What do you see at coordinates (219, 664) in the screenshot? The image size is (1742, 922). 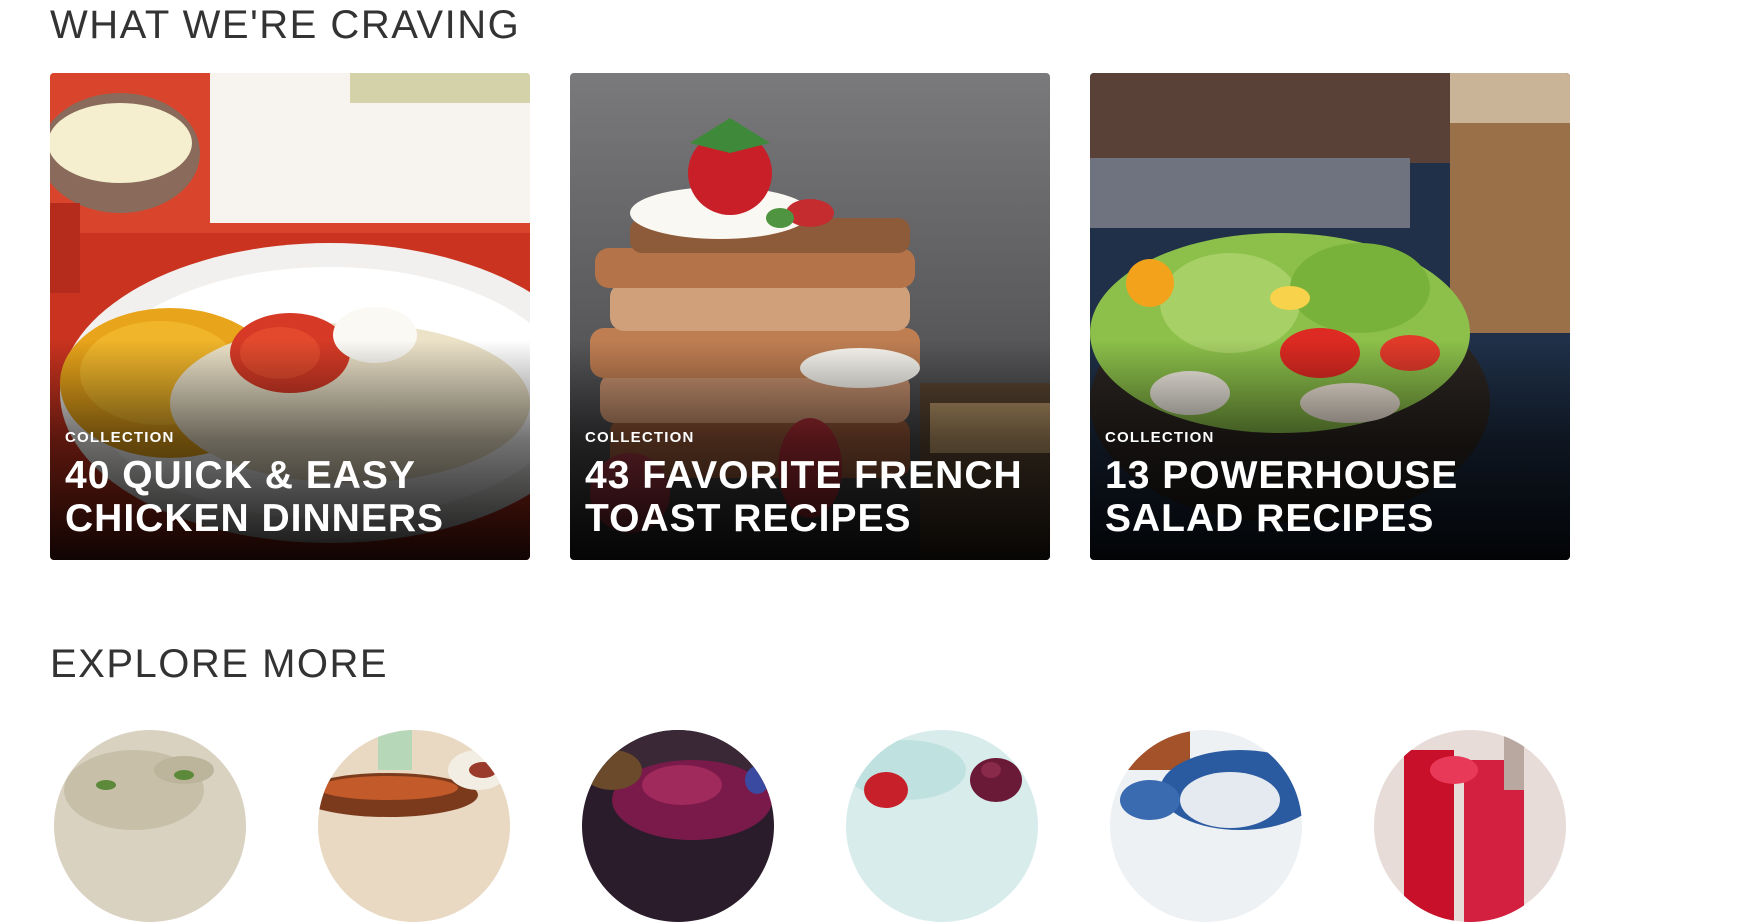 I see `section-title-explore: EXPLORE MORE` at bounding box center [219, 664].